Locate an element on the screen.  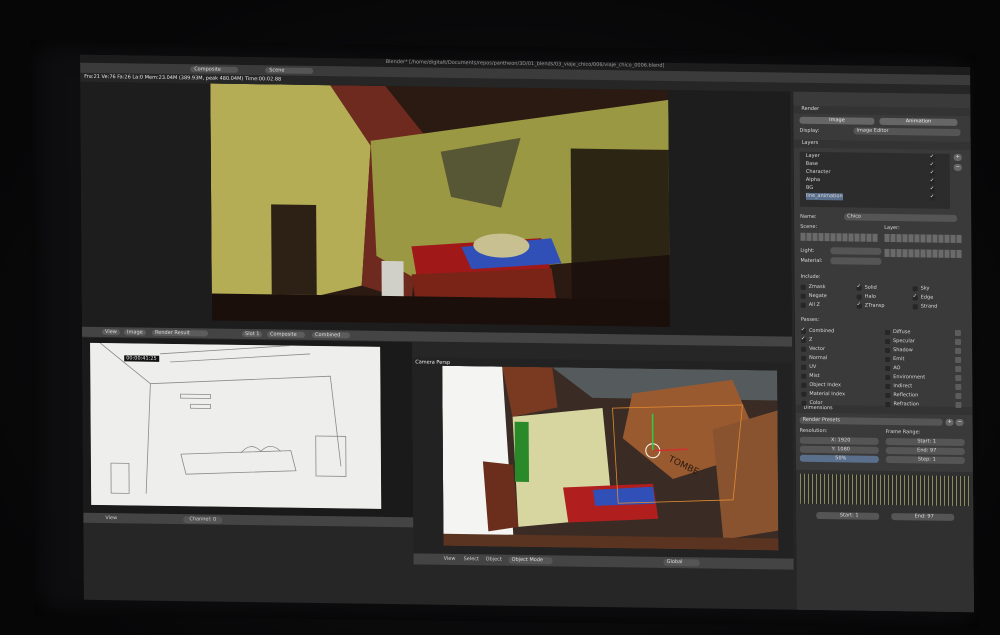
scene-select: Scene is located at coordinates (289, 70).